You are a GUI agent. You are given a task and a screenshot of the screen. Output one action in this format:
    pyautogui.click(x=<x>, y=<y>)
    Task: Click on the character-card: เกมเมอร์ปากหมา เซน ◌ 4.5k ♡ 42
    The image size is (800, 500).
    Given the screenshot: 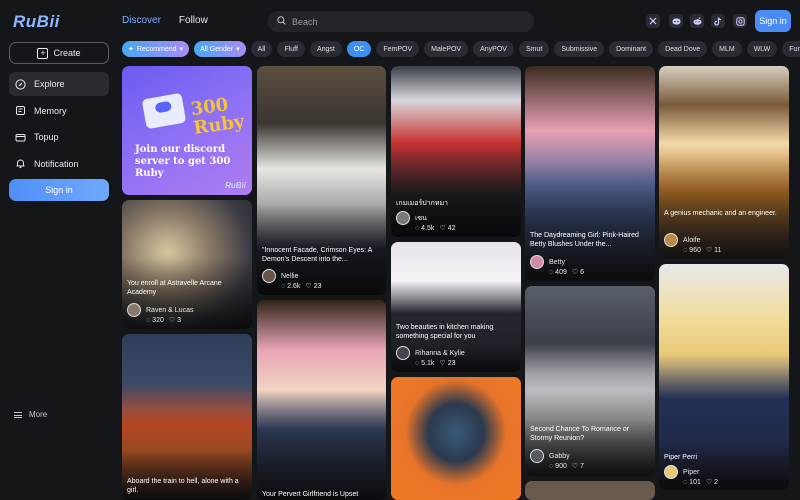 What is the action you would take?
    pyautogui.click(x=456, y=151)
    